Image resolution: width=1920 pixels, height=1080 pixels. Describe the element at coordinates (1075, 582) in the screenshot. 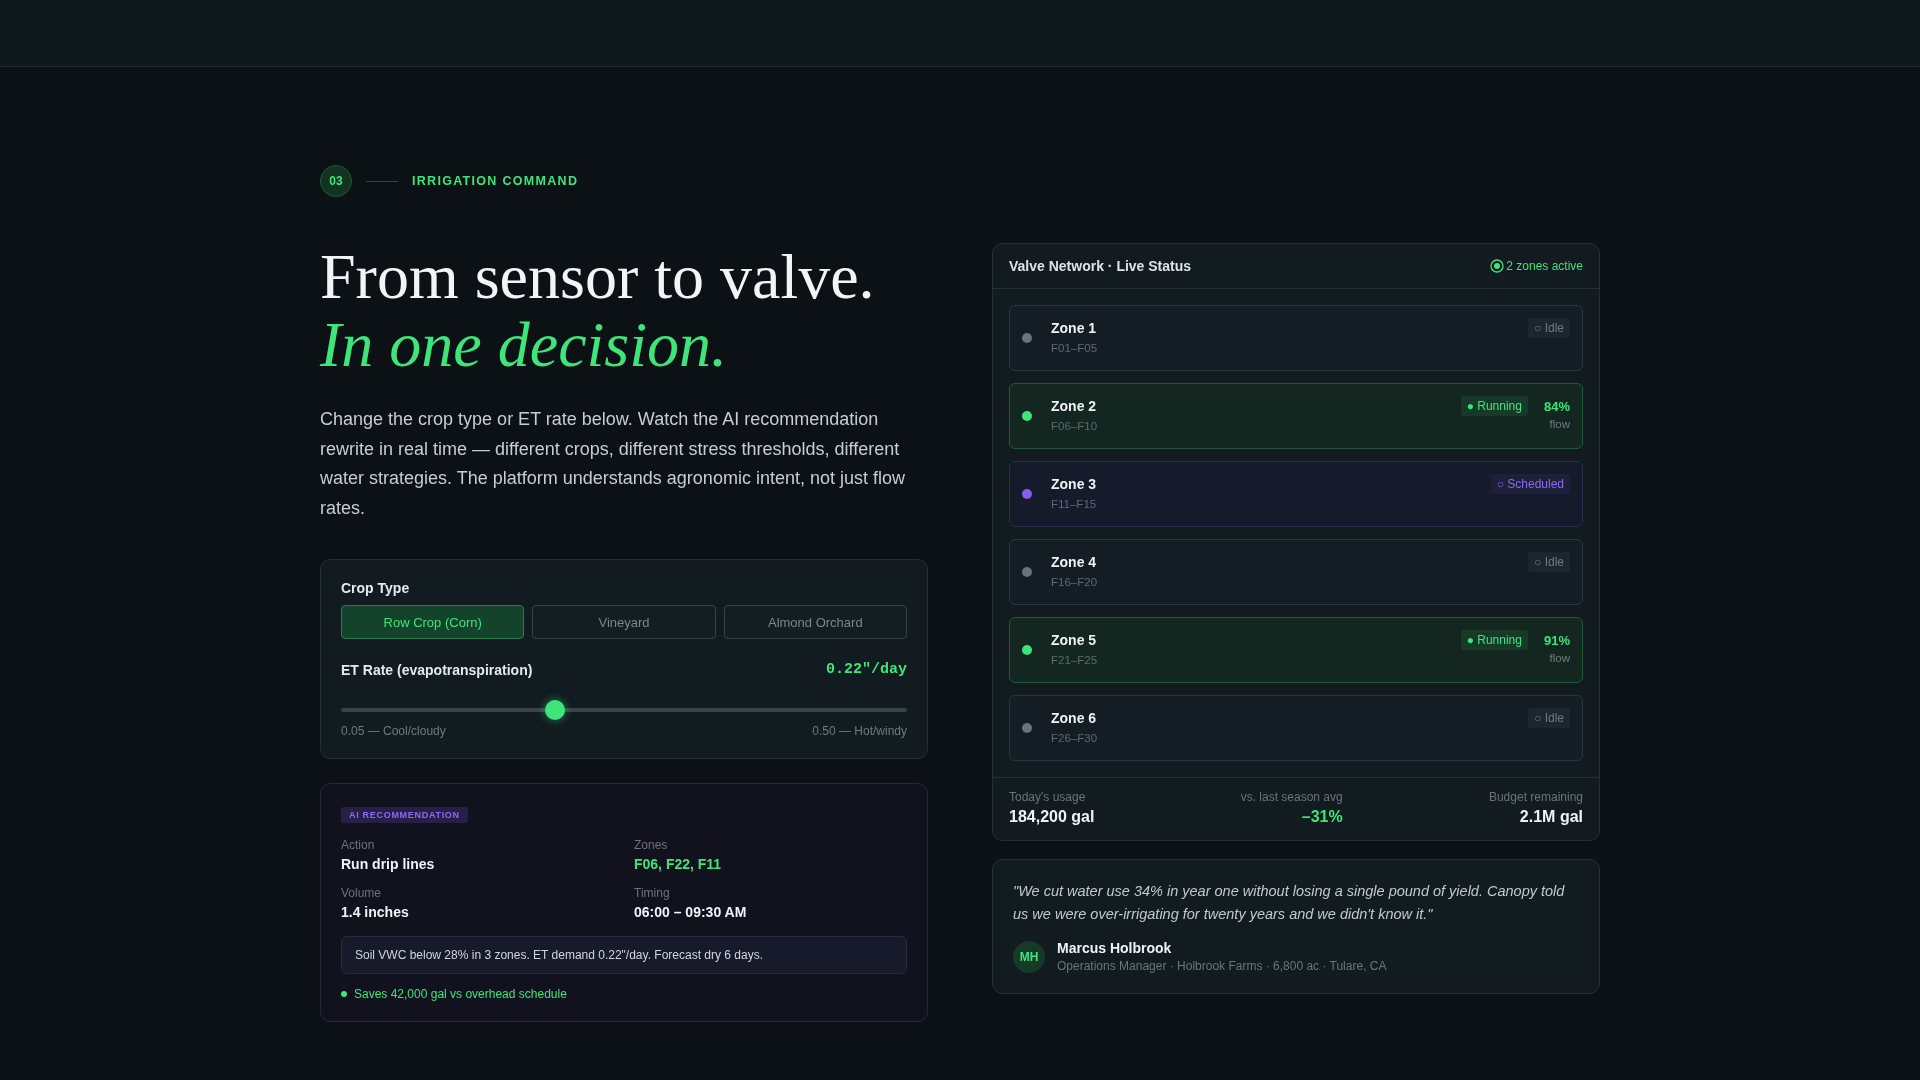

I see `zone-range: F16–F20` at that location.